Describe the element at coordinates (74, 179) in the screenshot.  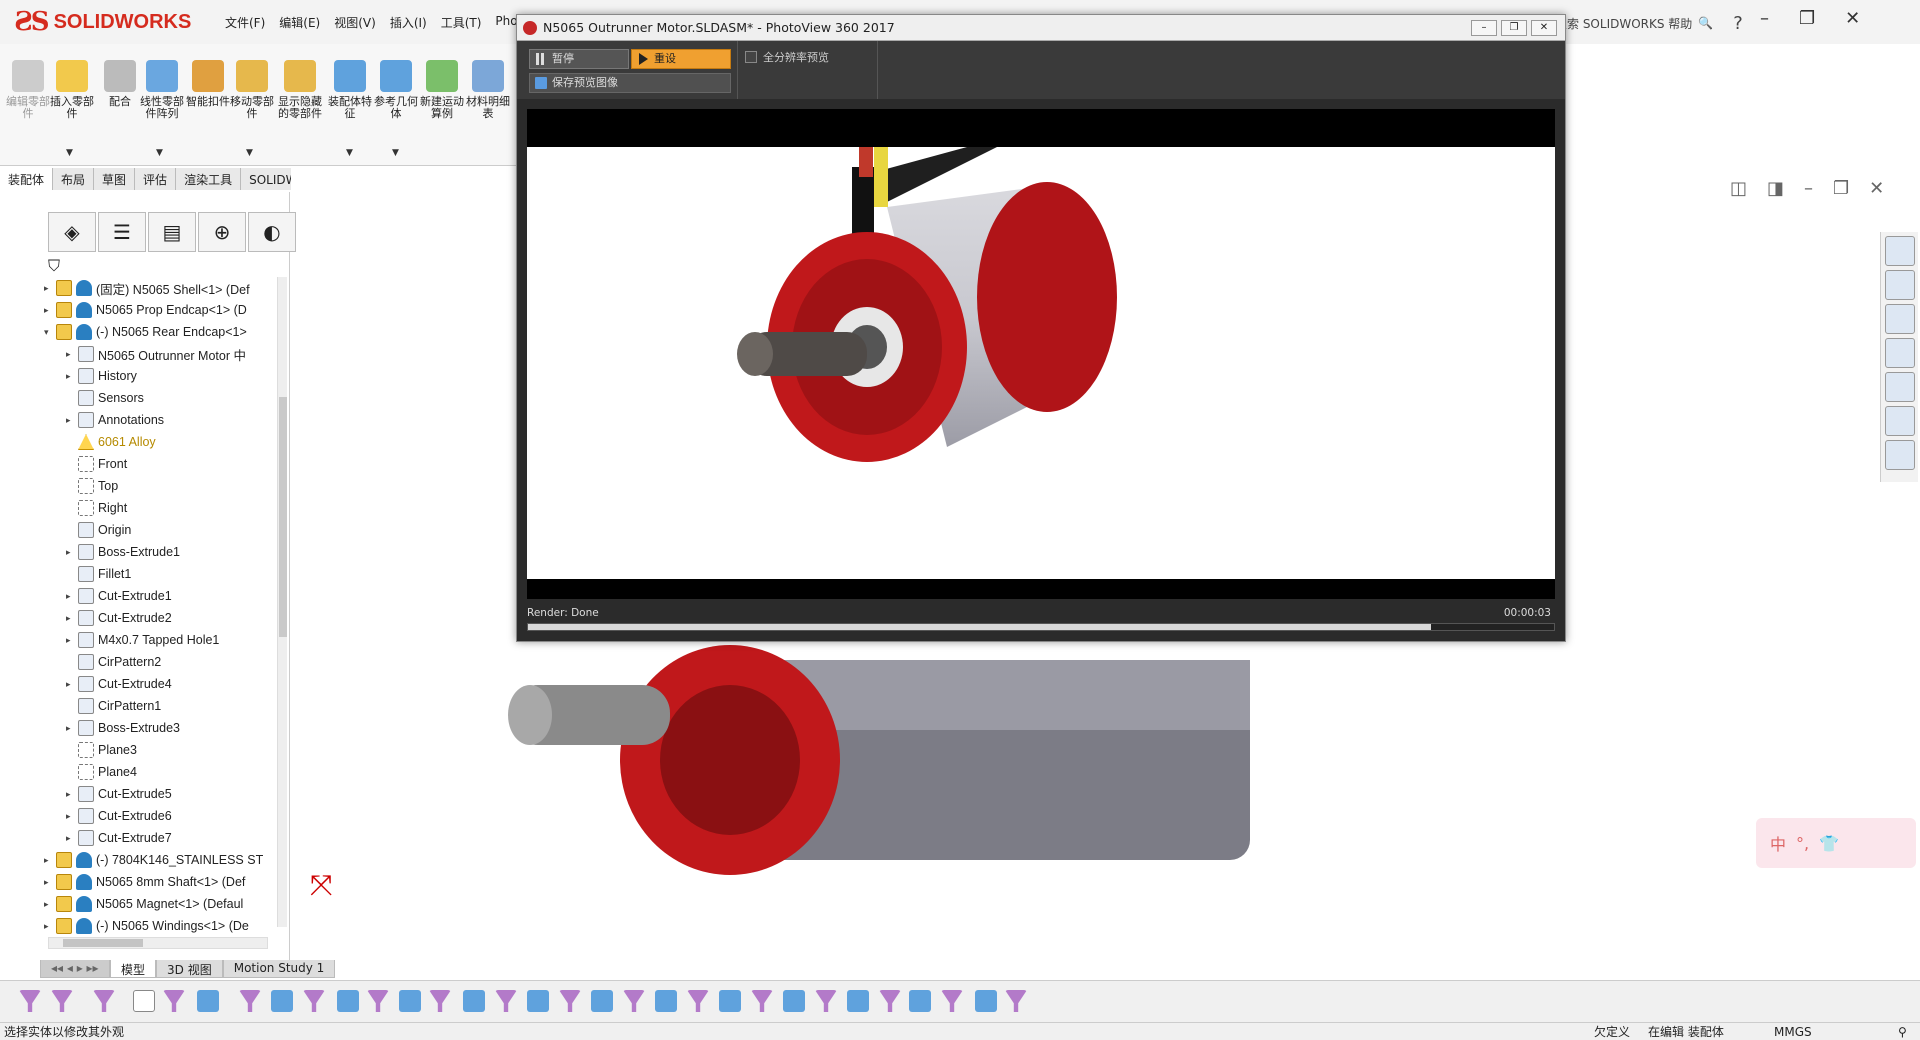
I see `command-tab: 布局` at that location.